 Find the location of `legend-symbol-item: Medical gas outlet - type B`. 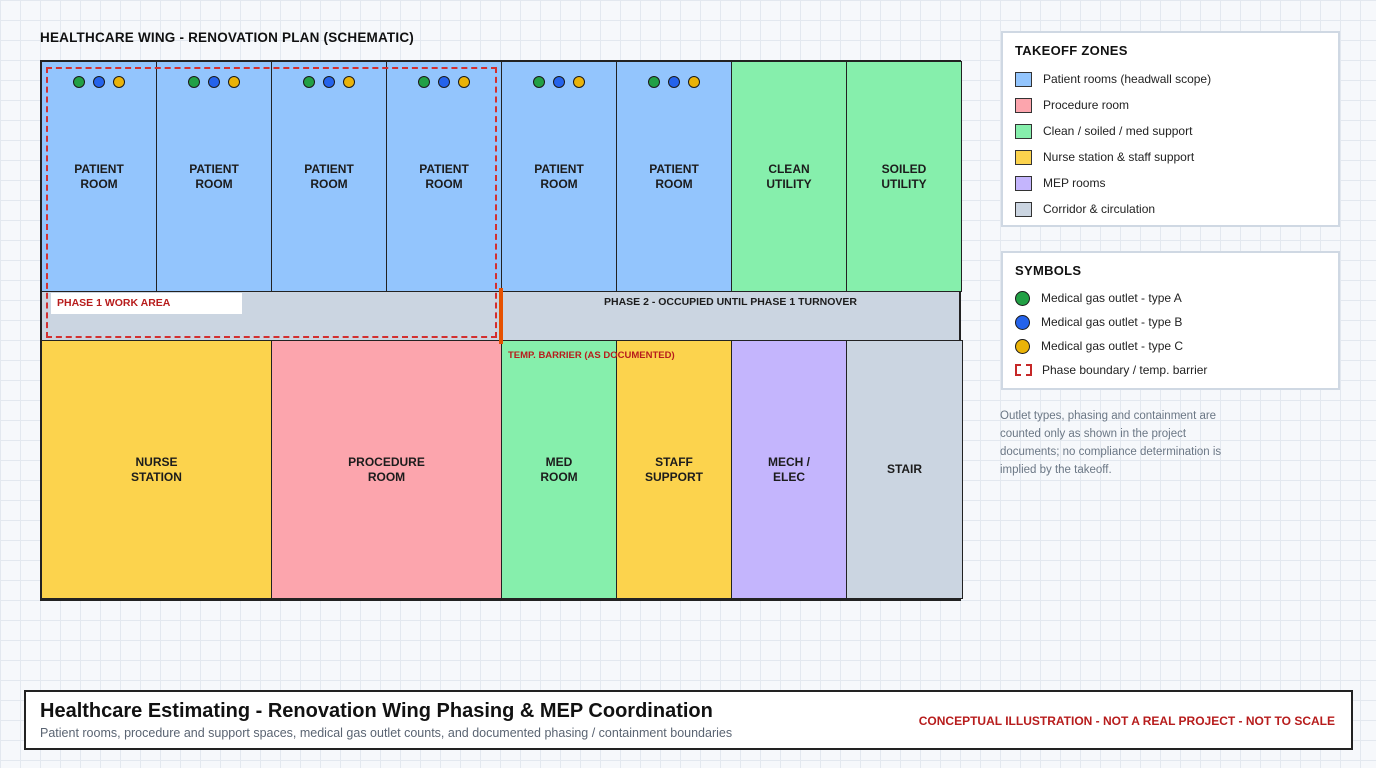

legend-symbol-item: Medical gas outlet - type B is located at coordinates (1170, 322).